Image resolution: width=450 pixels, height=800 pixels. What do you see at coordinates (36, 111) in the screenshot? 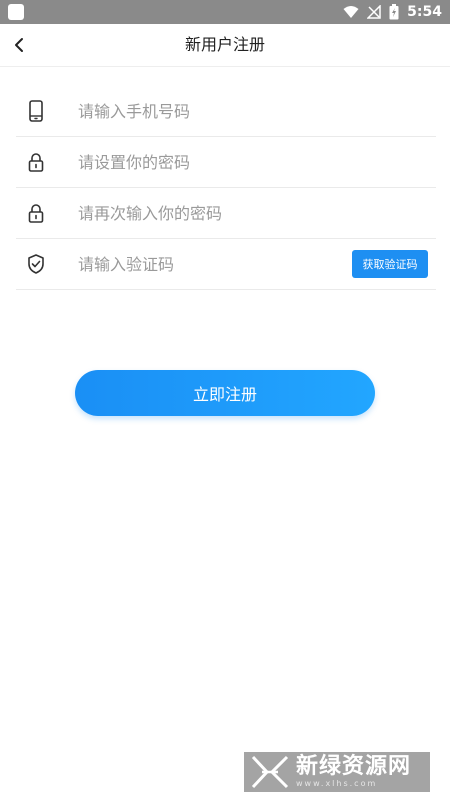
I see `phone-icon` at bounding box center [36, 111].